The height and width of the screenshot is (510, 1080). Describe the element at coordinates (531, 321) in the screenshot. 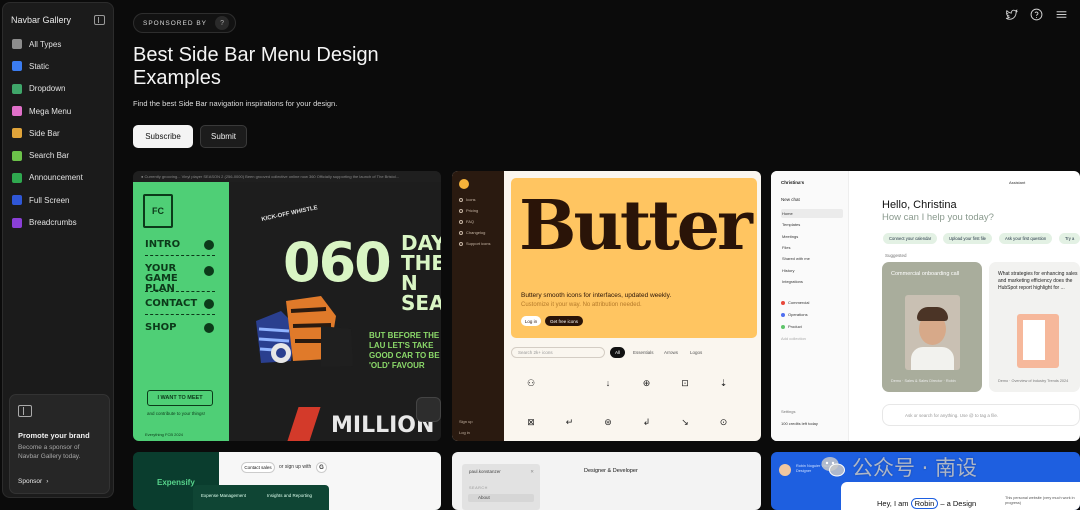

I see `butter-login-button: Log in` at that location.